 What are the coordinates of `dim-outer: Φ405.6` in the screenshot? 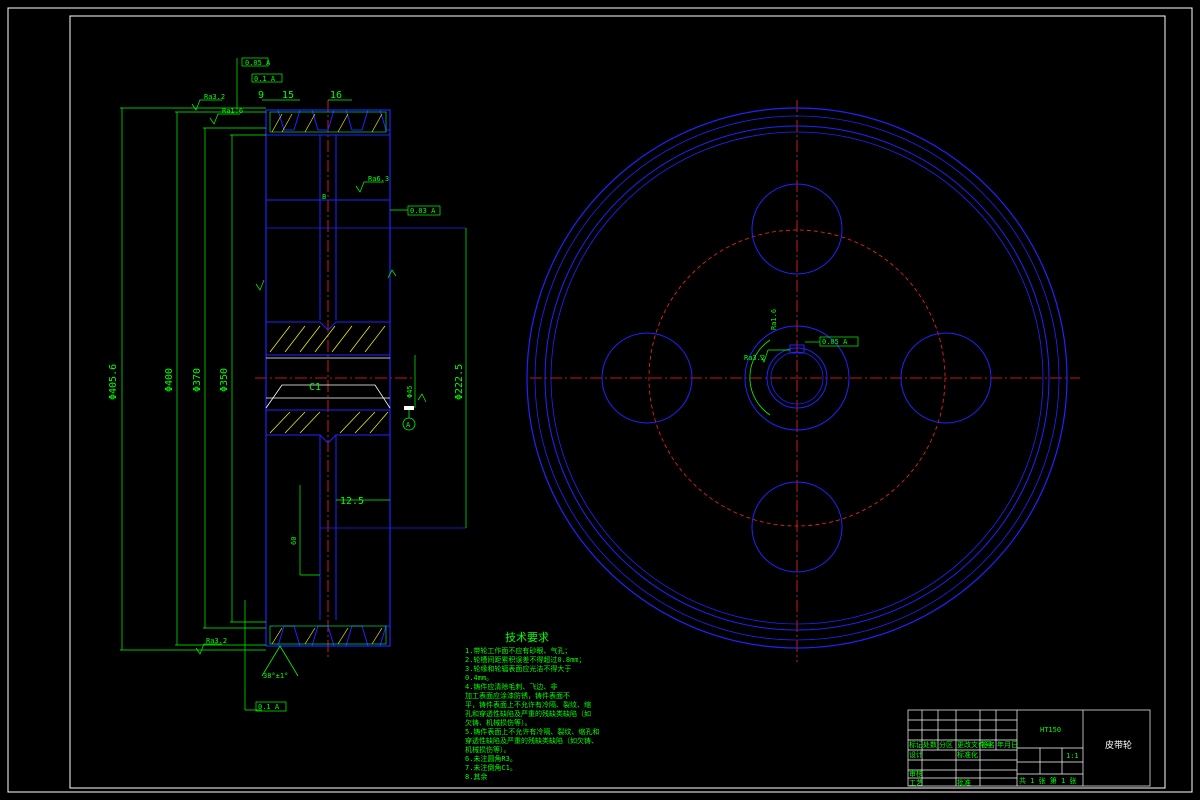 It's located at (113, 382).